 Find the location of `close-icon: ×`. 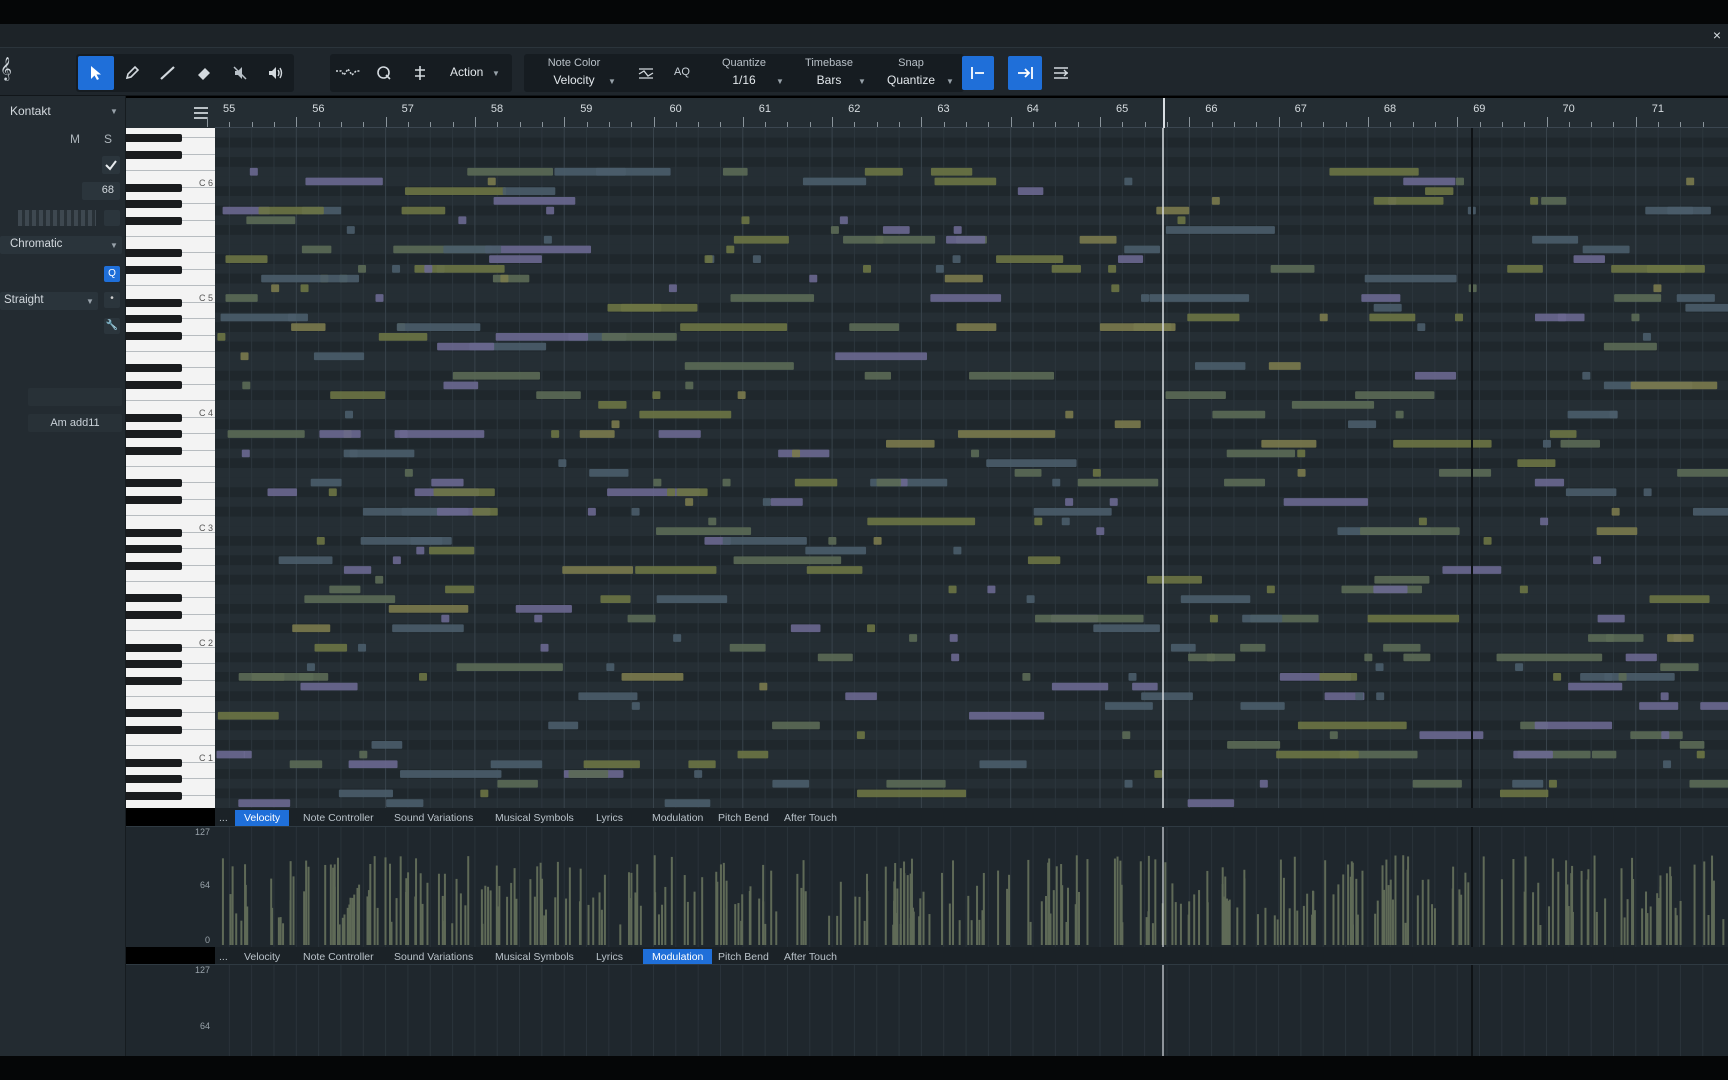

close-icon: × is located at coordinates (1717, 35).